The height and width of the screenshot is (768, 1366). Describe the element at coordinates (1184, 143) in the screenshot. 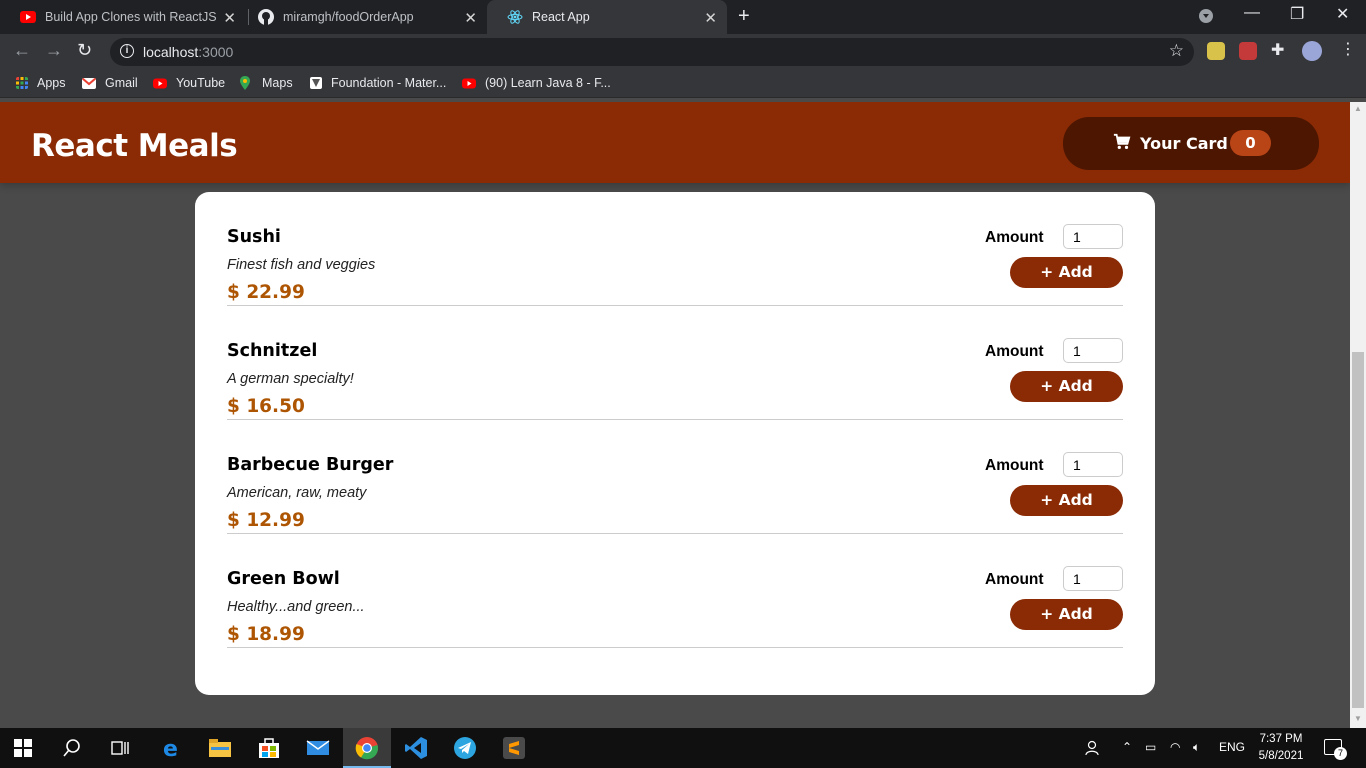

I see `cart-label: Your Card` at that location.